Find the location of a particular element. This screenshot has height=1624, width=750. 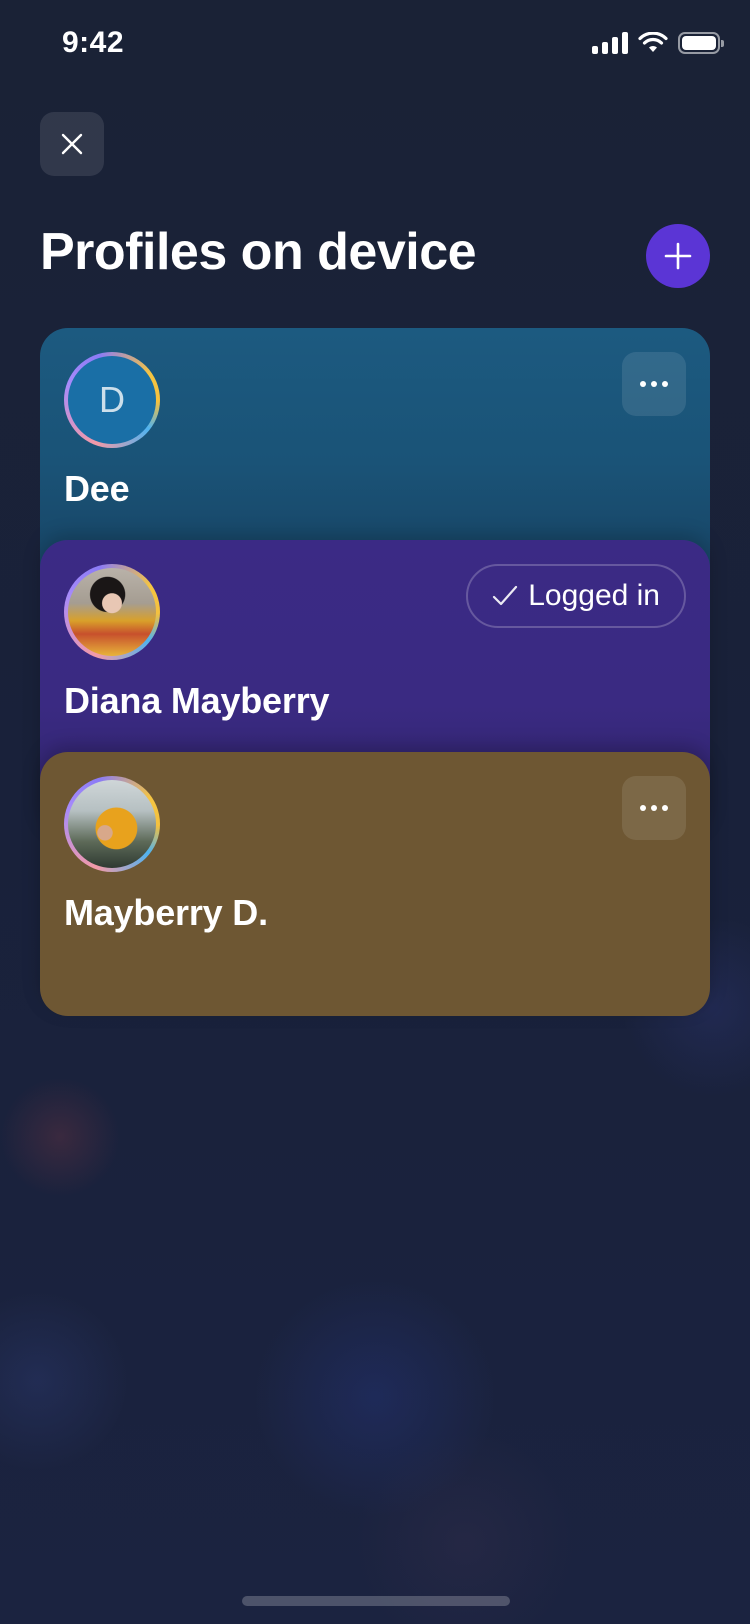

avatar: D is located at coordinates (112, 400).